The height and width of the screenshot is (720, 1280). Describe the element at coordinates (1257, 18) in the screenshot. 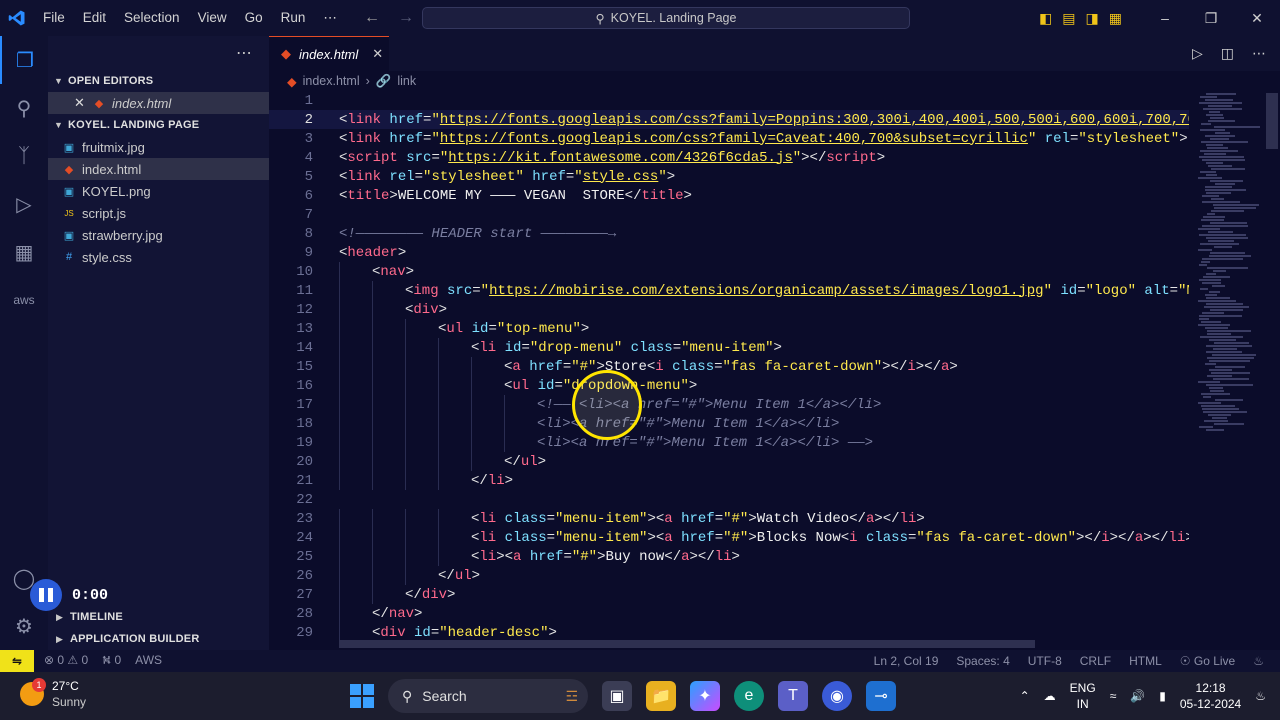

I see `close-window-button: ✕` at that location.